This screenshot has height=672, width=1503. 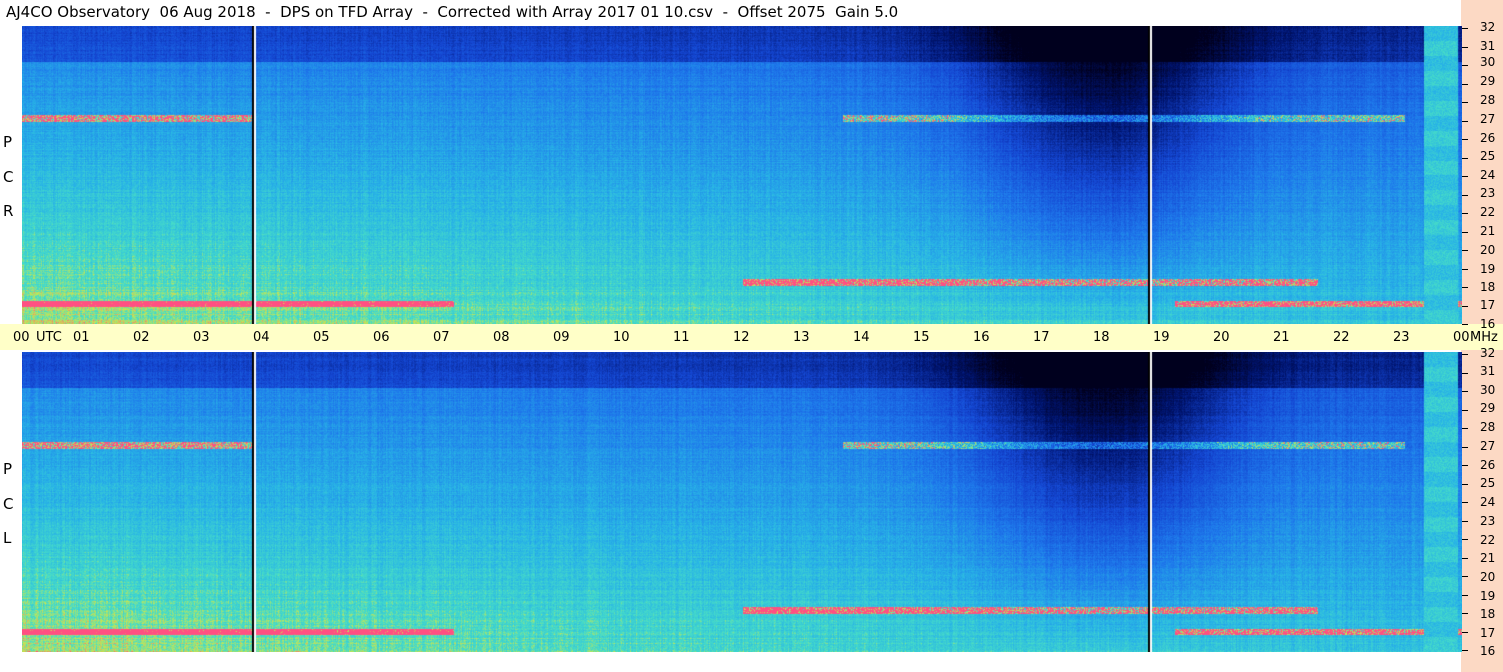 I want to click on x-tick-label: 20, so click(x=1221, y=337).